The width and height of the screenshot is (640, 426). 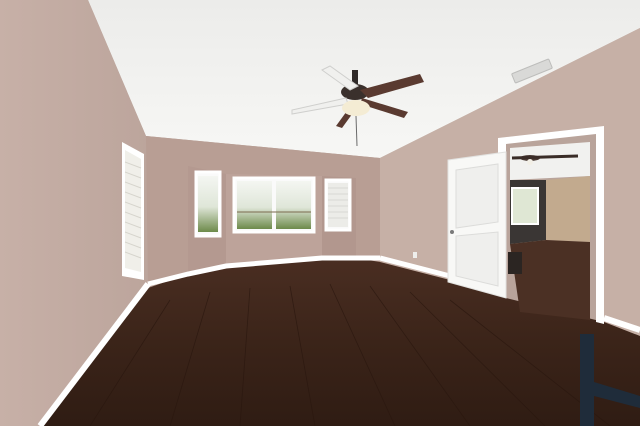 I want to click on adjacent-room-window, so click(x=525, y=206).